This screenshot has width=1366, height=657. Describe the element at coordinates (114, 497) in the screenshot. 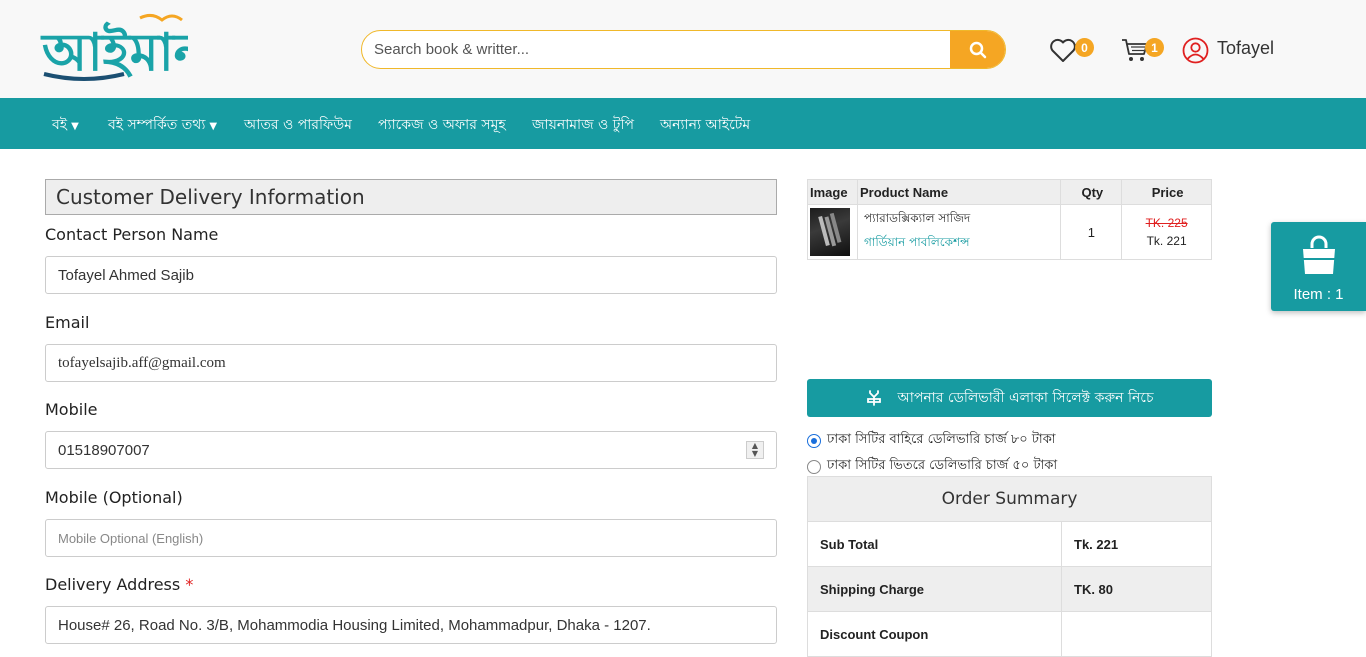

I see `mobile-optional-label: Mobile (Optional)` at that location.